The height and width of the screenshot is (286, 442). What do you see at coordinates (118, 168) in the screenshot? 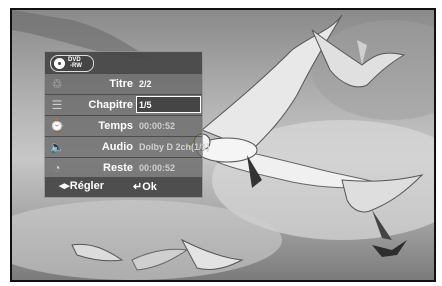
I see `menu-row-label: Reste` at bounding box center [118, 168].